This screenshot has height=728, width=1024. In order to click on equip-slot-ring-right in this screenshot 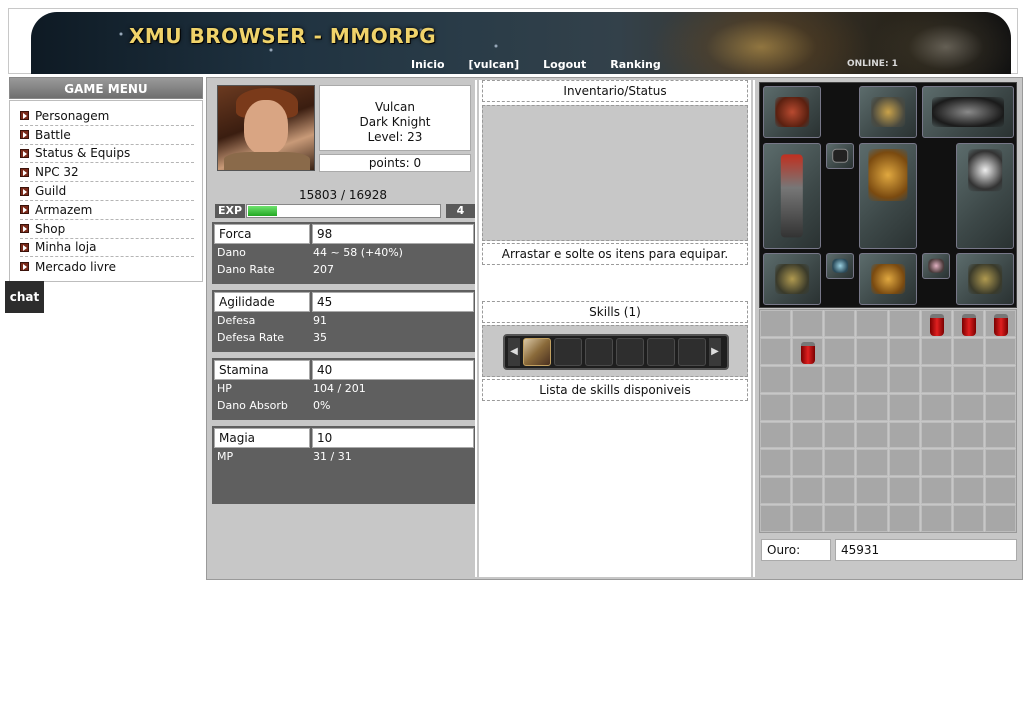, I will do `click(936, 266)`.